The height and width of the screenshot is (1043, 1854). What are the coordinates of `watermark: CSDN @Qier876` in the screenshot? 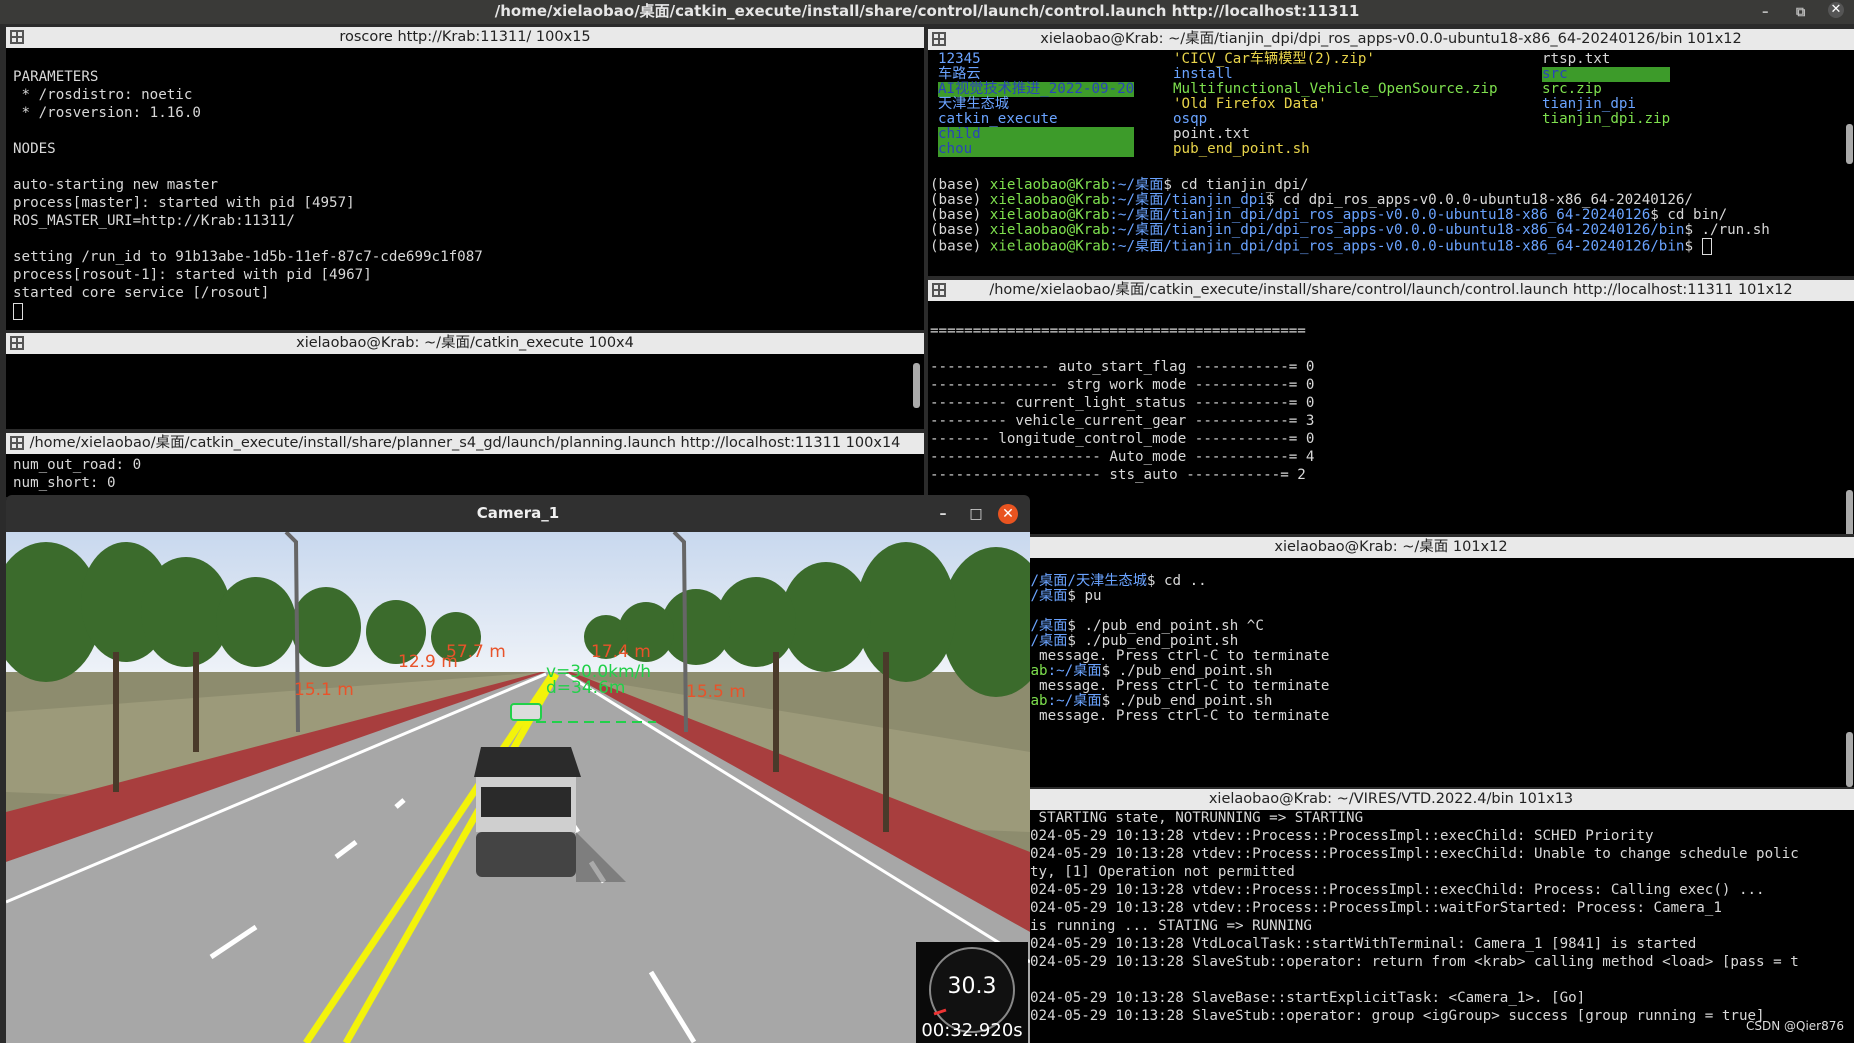 It's located at (1794, 1026).